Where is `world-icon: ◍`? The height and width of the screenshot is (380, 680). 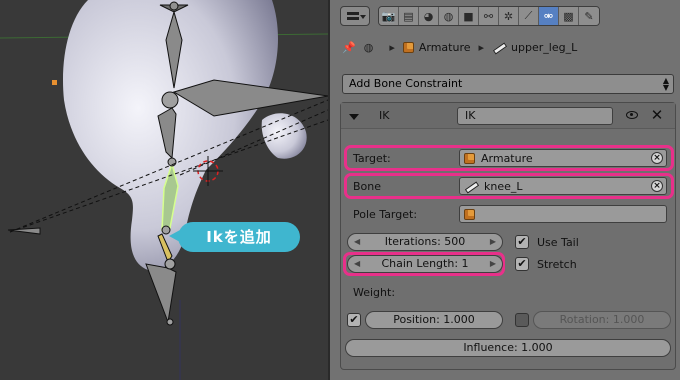 world-icon: ◍ is located at coordinates (449, 16).